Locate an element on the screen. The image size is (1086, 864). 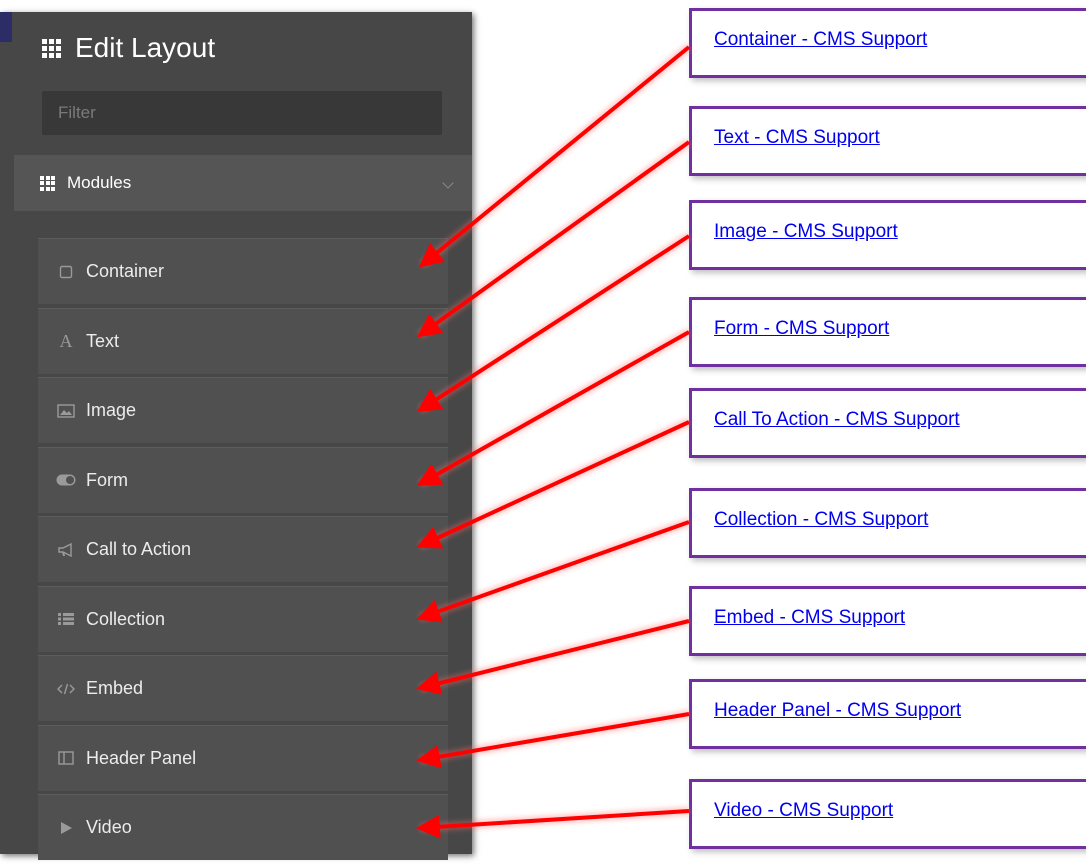
module-label: Text is located at coordinates (103, 340).